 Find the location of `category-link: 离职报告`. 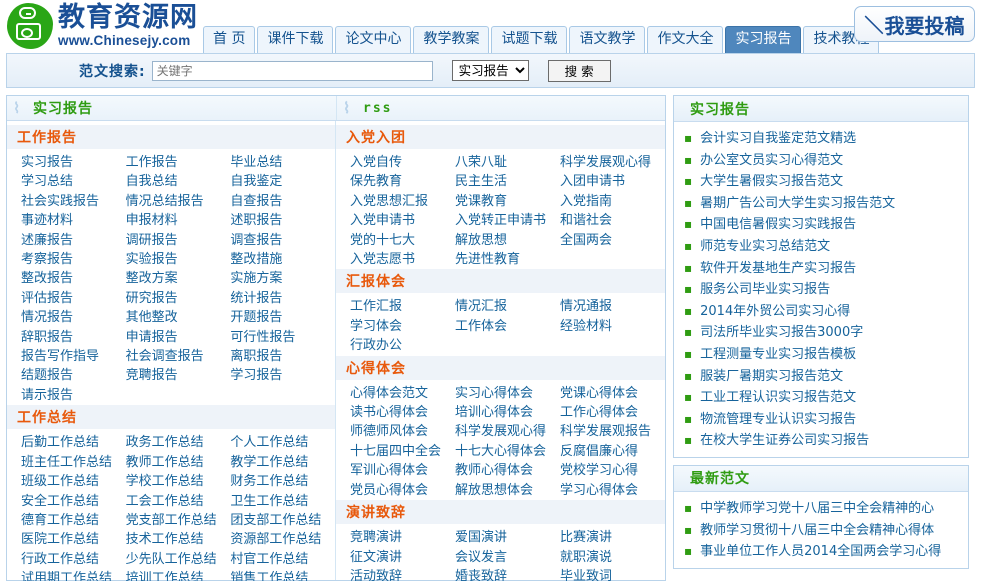

category-link: 离职报告 is located at coordinates (282, 356).